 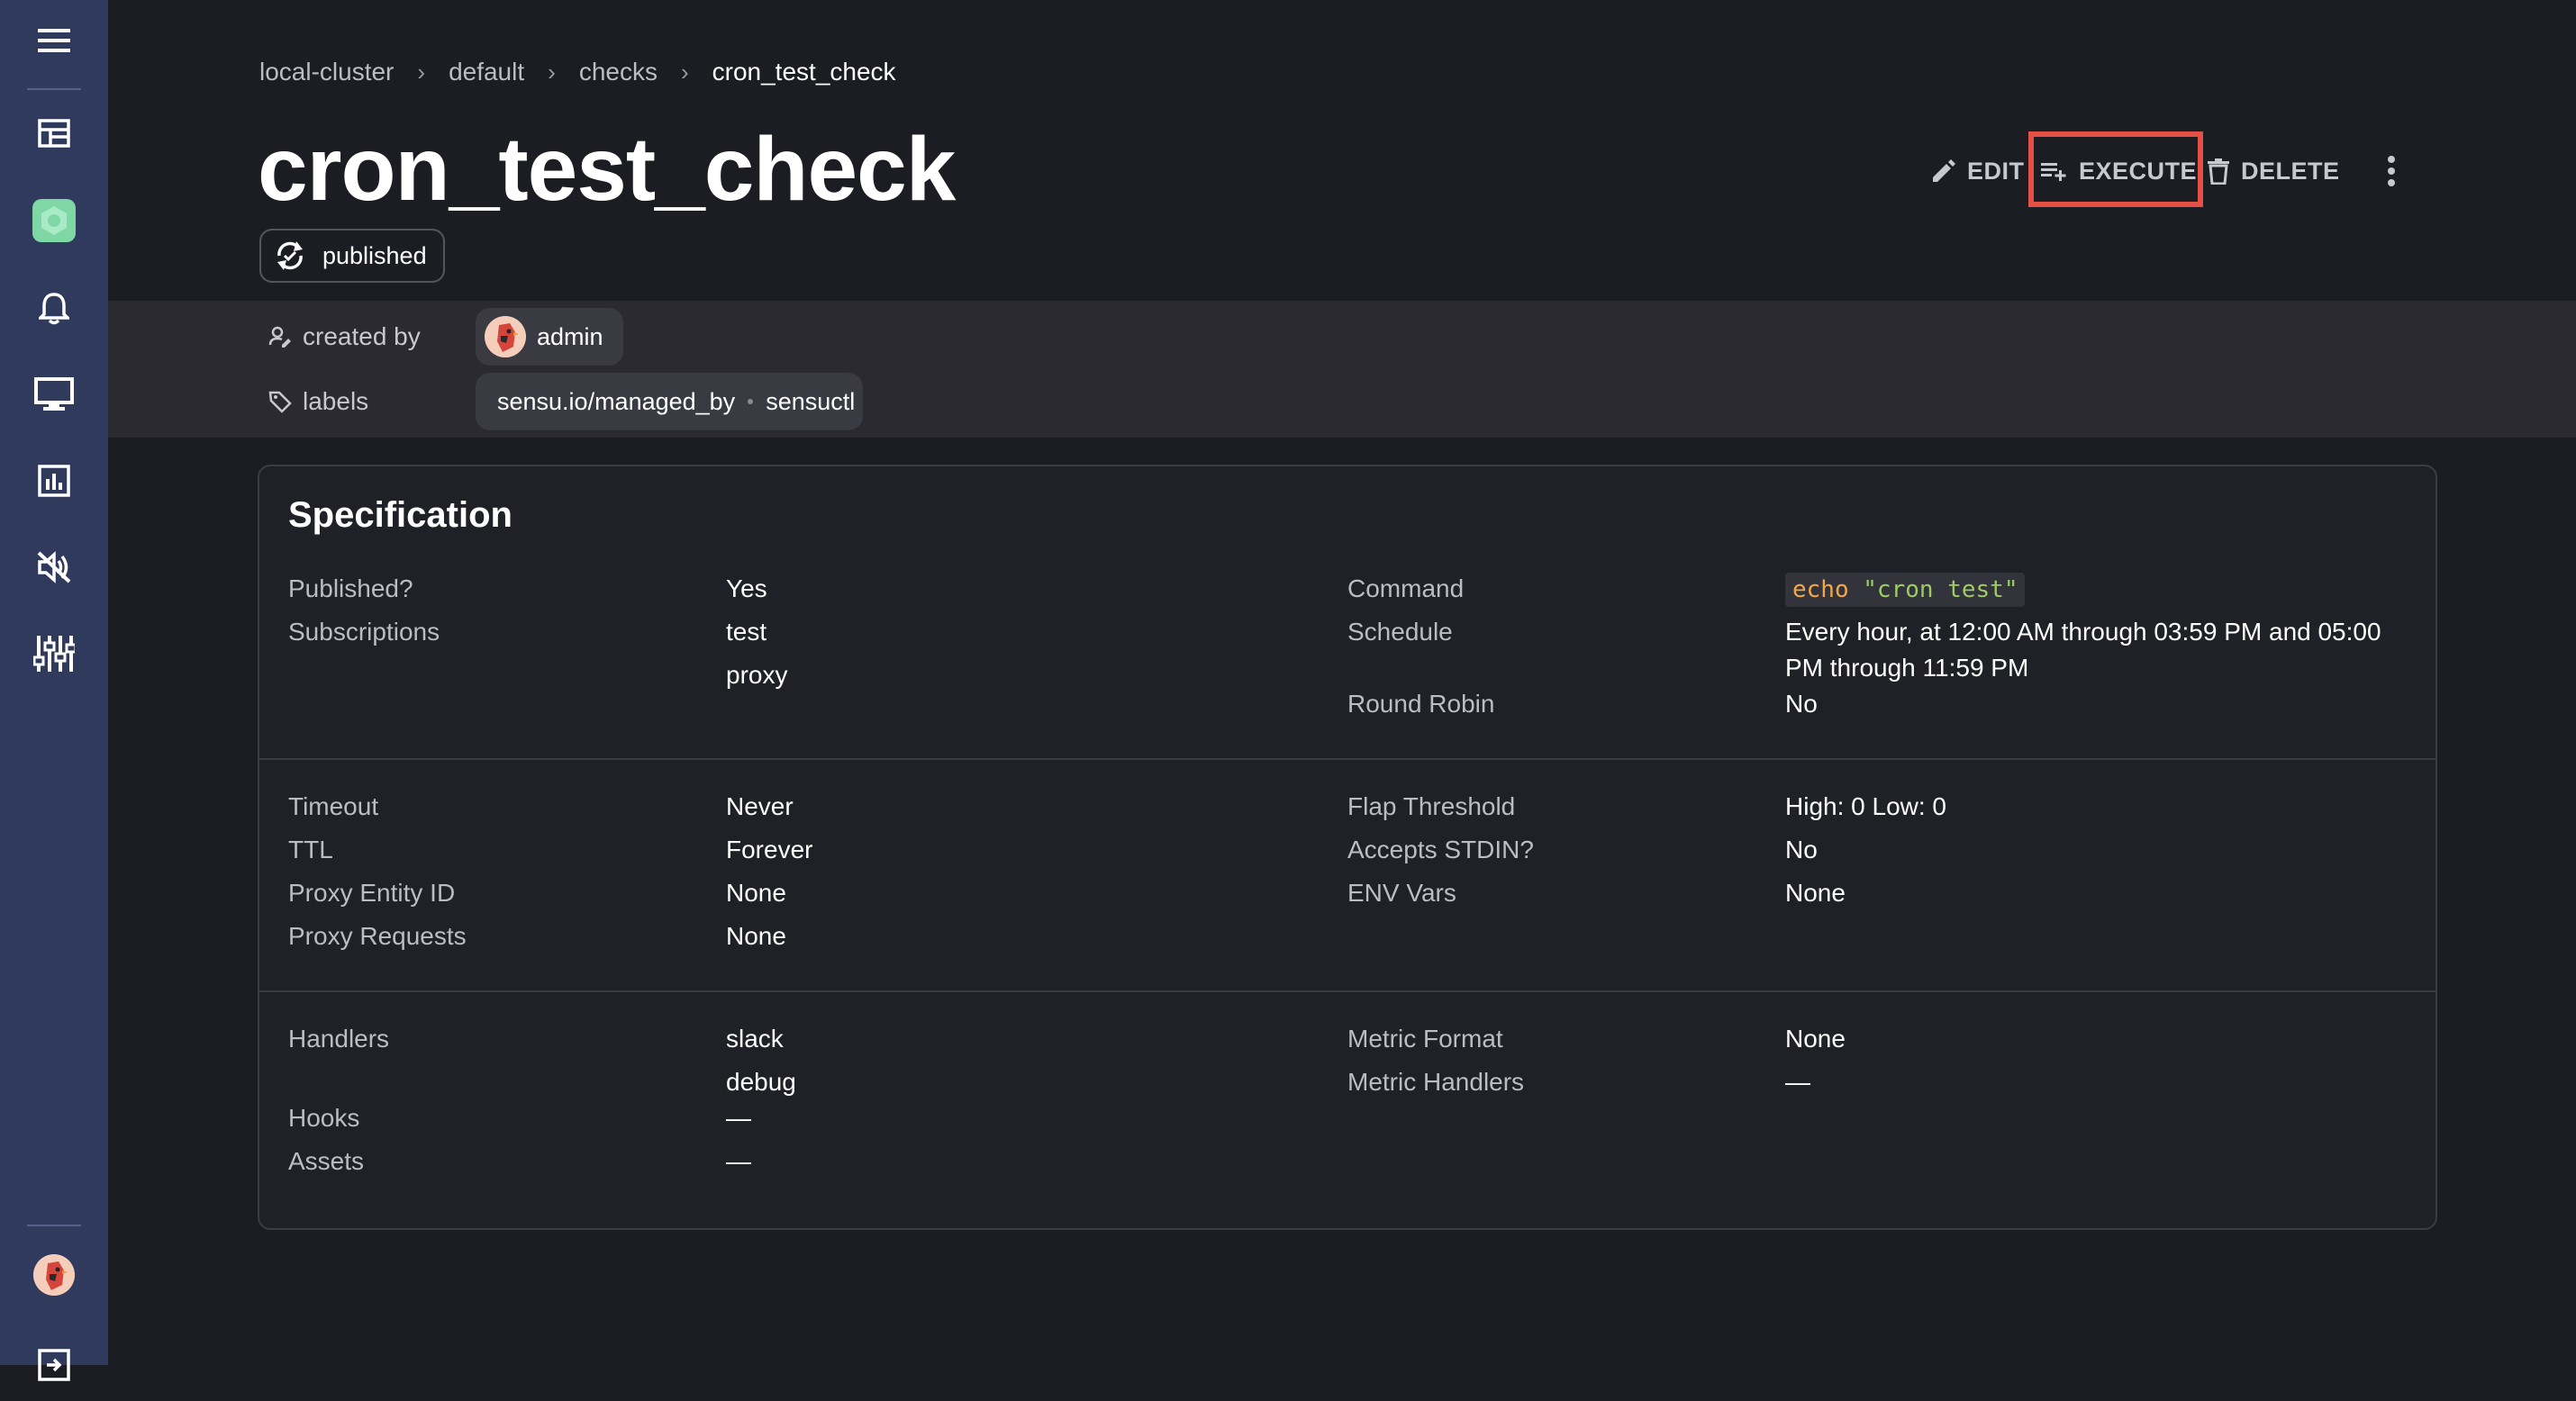 I want to click on command-keyword: echo, so click(x=1820, y=589).